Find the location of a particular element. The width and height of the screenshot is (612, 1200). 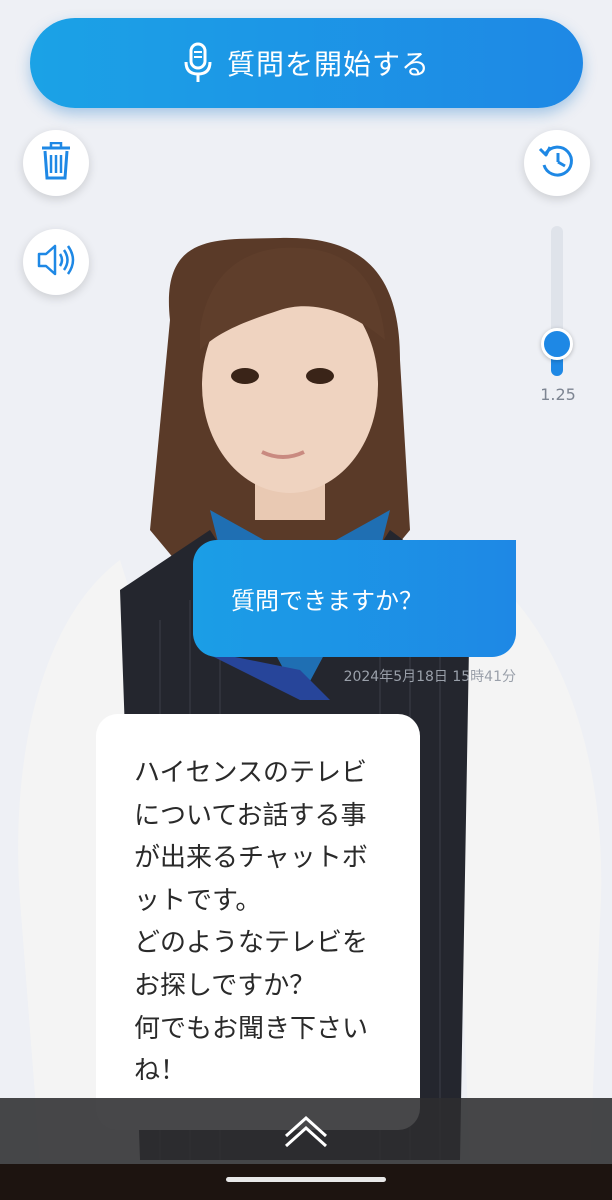

speaker-icon is located at coordinates (56, 262).